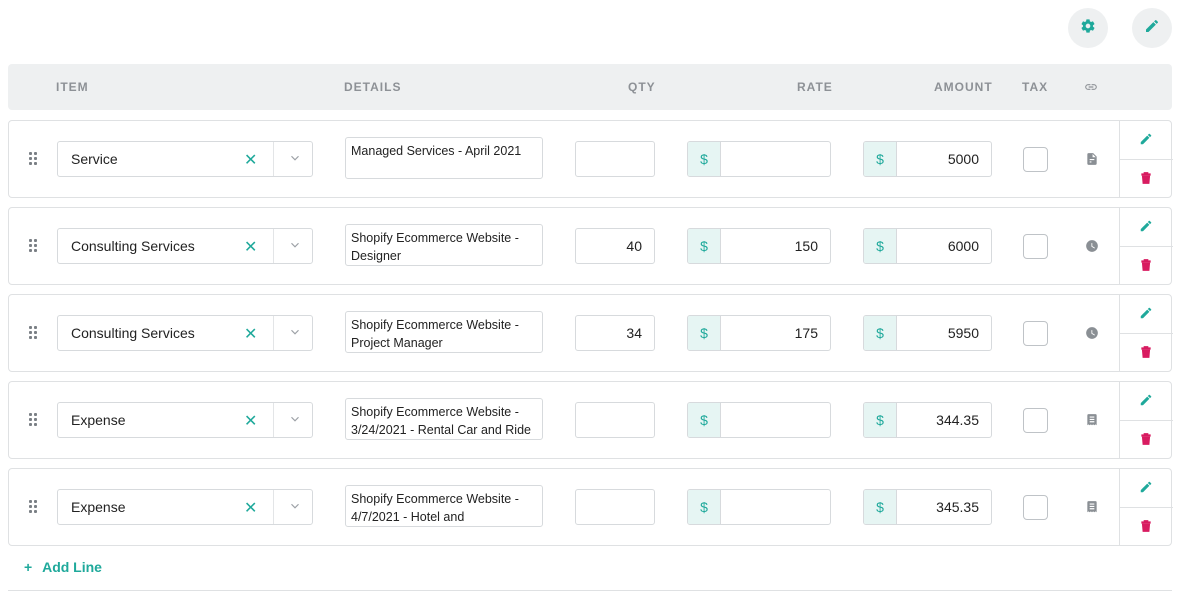 The height and width of the screenshot is (595, 1177). What do you see at coordinates (1088, 28) in the screenshot?
I see `settings-button` at bounding box center [1088, 28].